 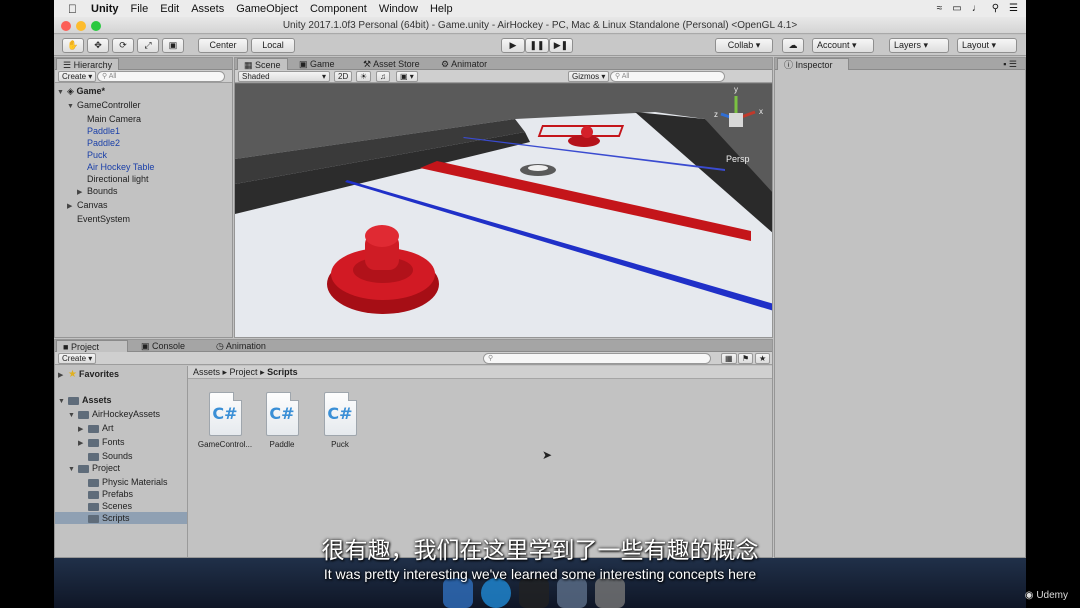 I want to click on asset-puck-script: C# Puck, so click(x=340, y=420).